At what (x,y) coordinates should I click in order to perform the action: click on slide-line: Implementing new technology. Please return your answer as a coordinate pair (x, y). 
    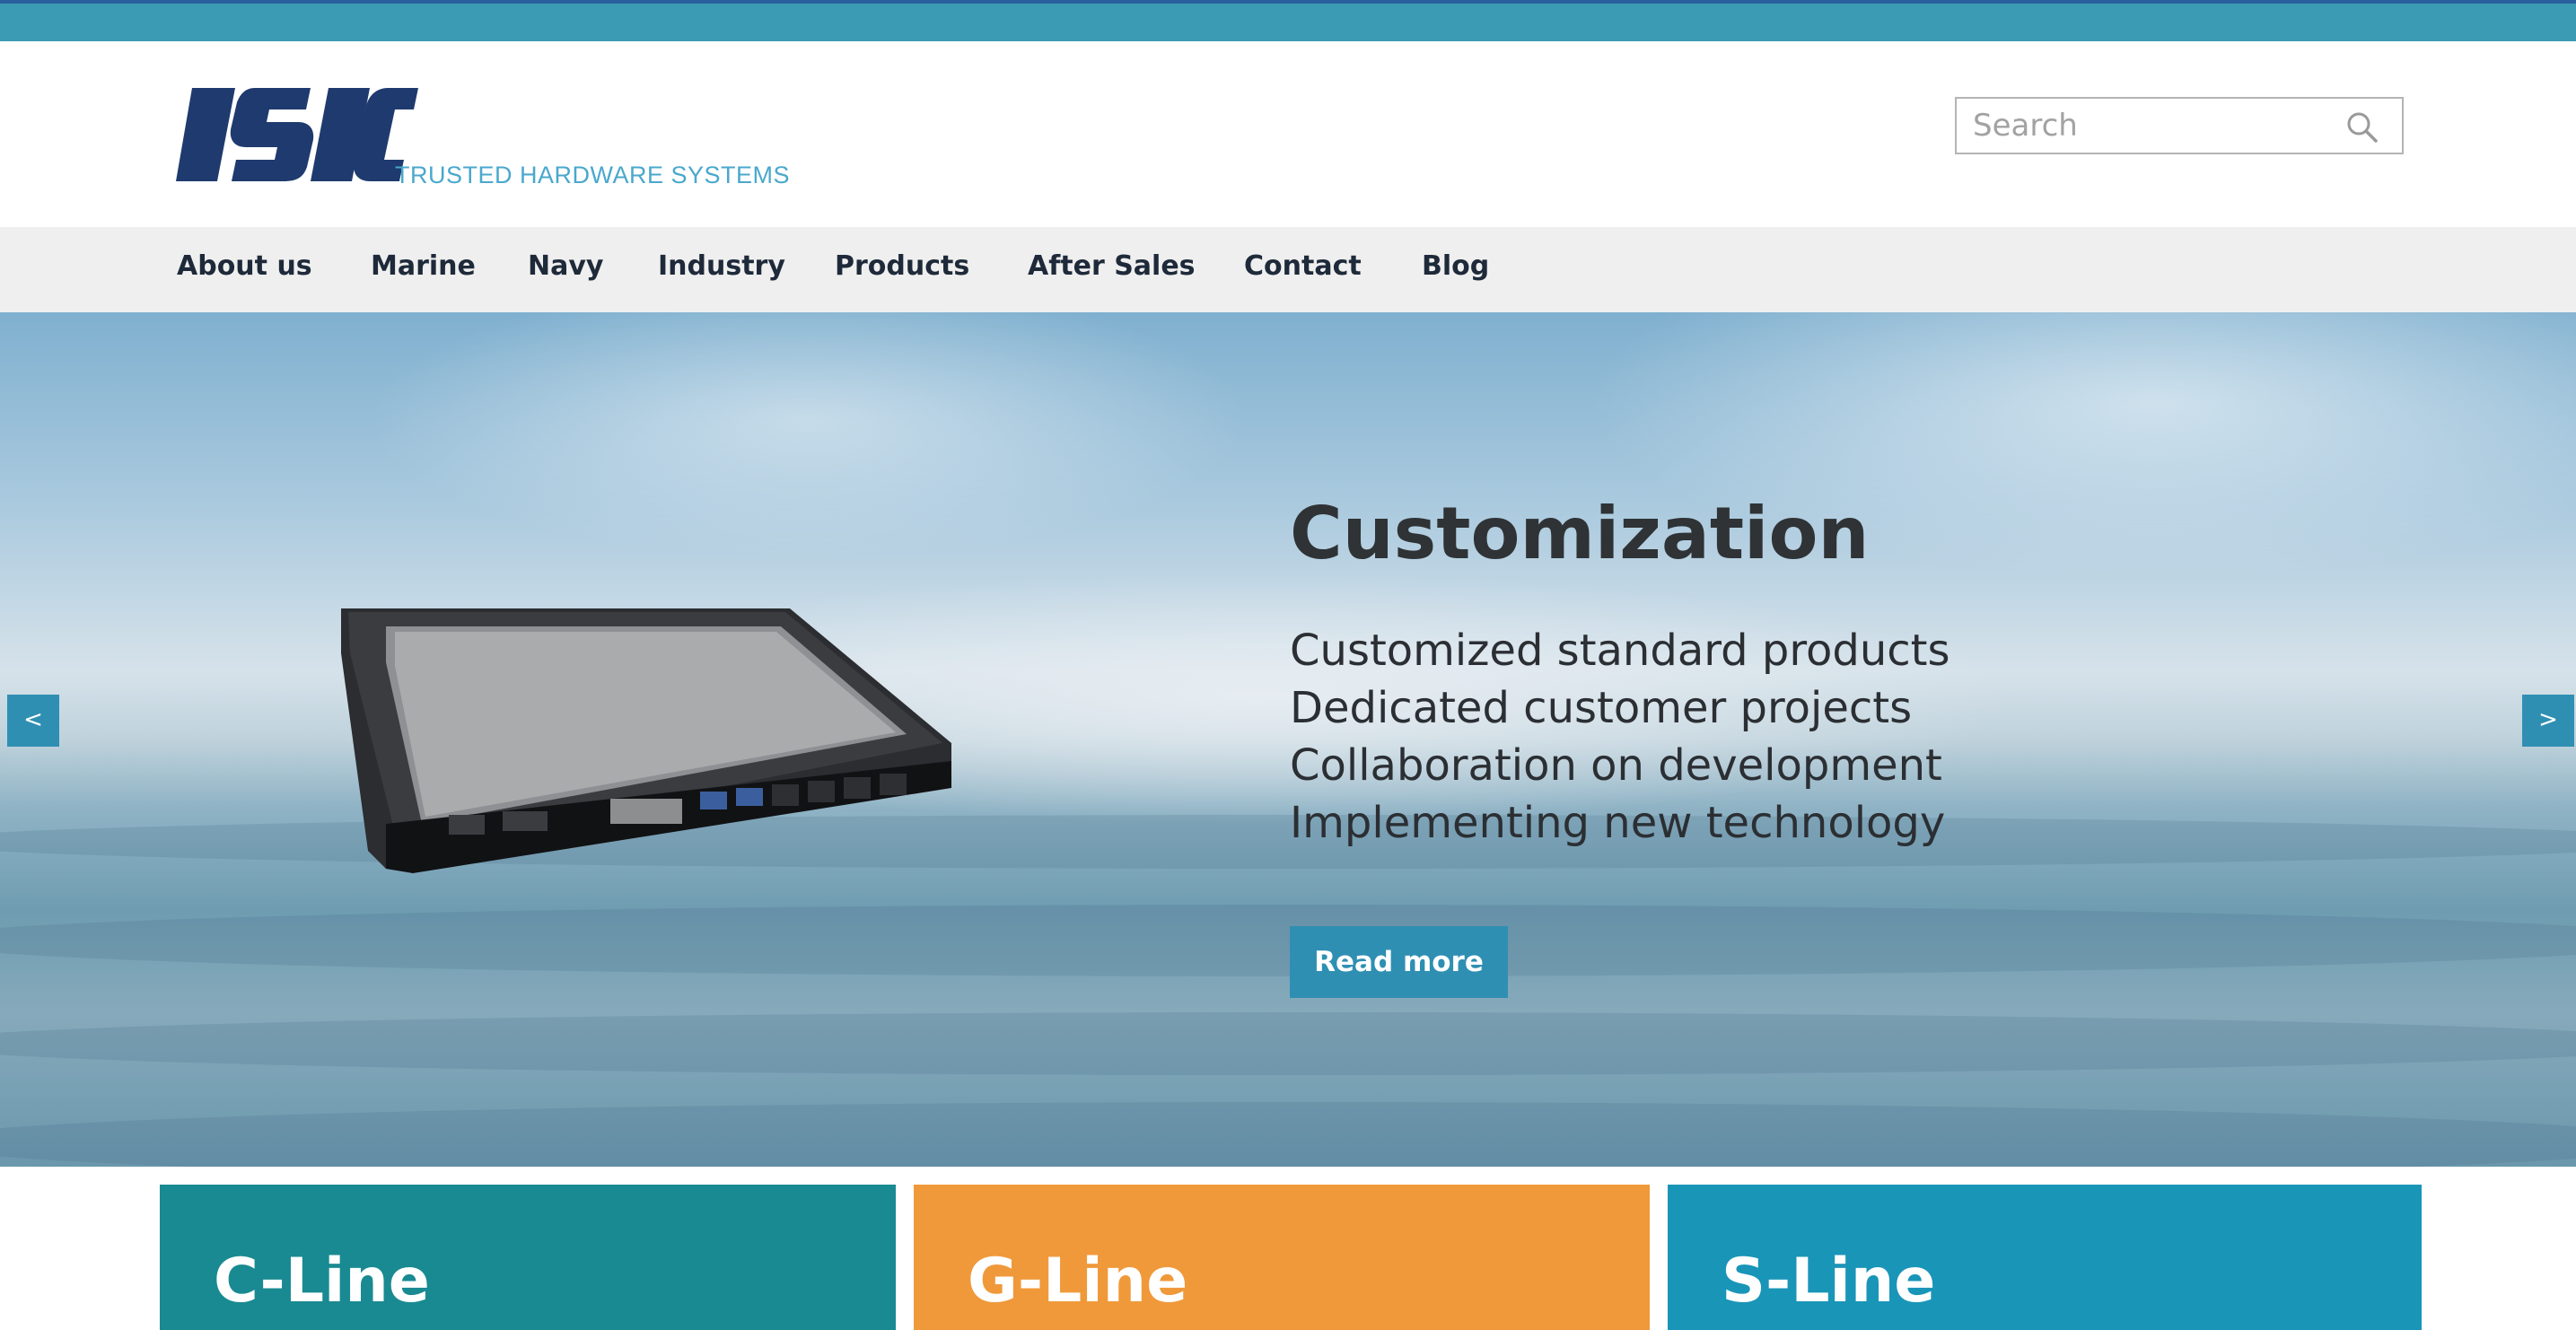
    Looking at the image, I should click on (1618, 823).